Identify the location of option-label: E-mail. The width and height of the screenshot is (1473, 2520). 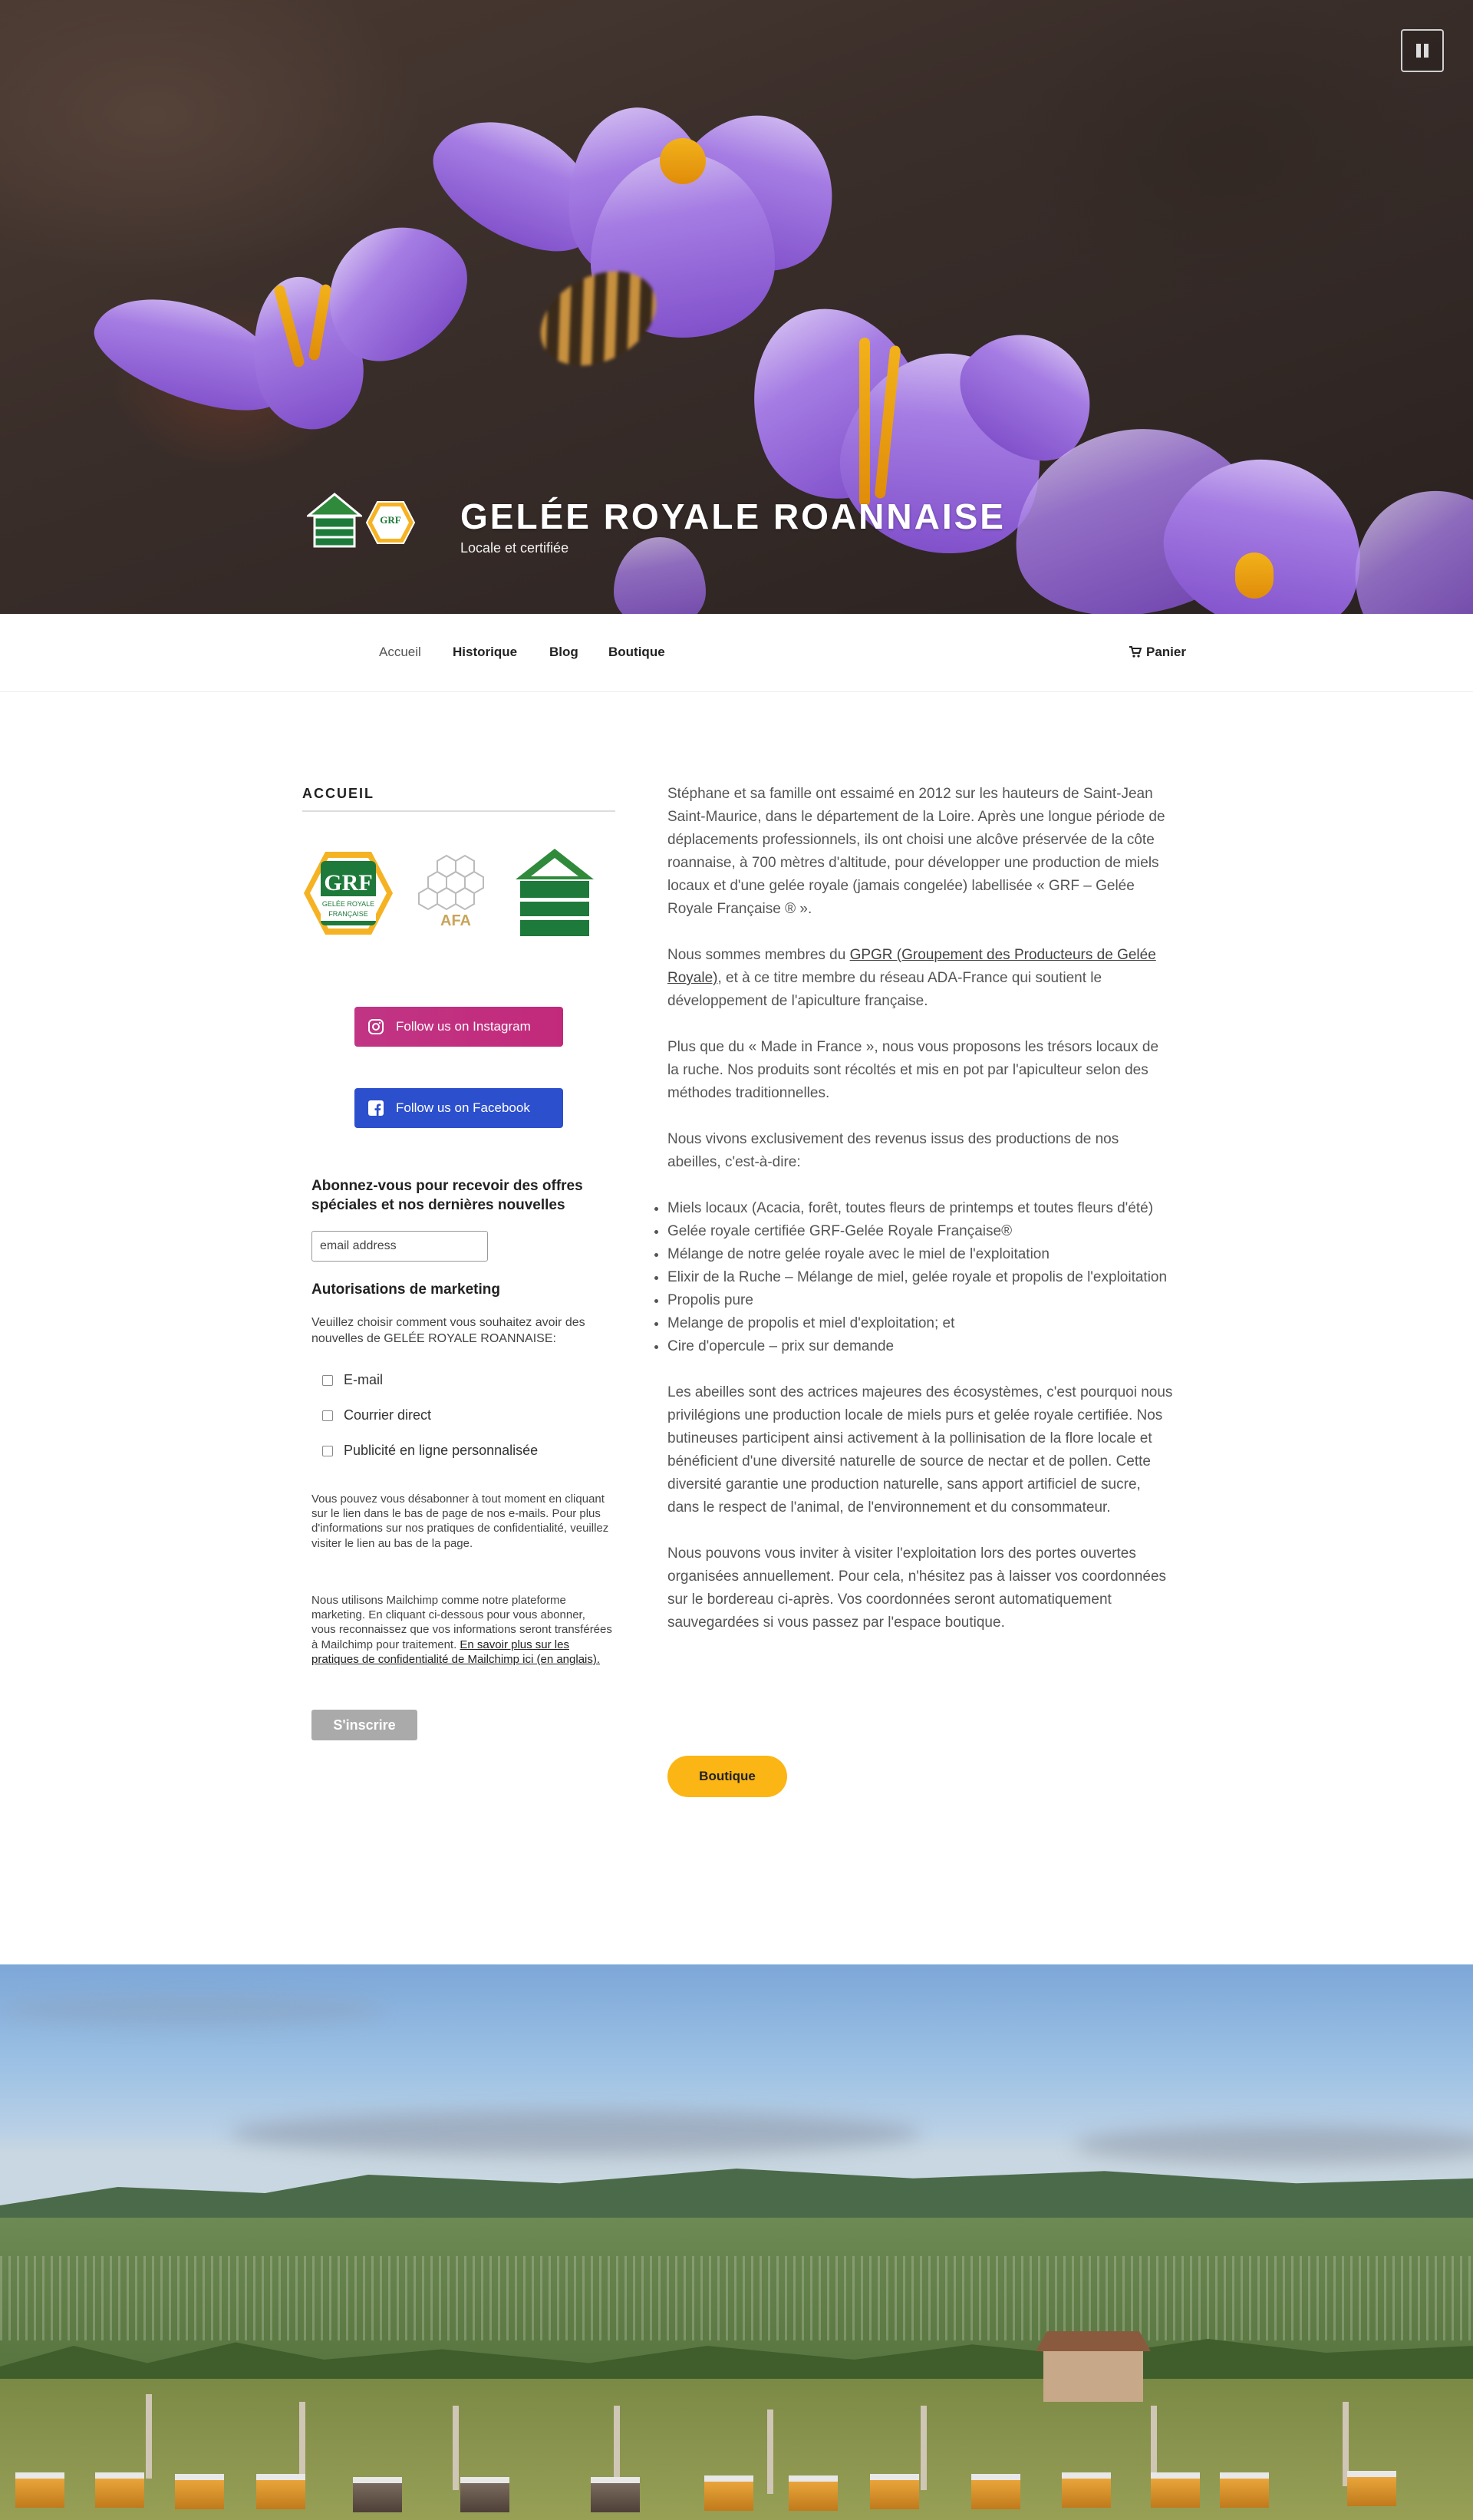
(364, 1379).